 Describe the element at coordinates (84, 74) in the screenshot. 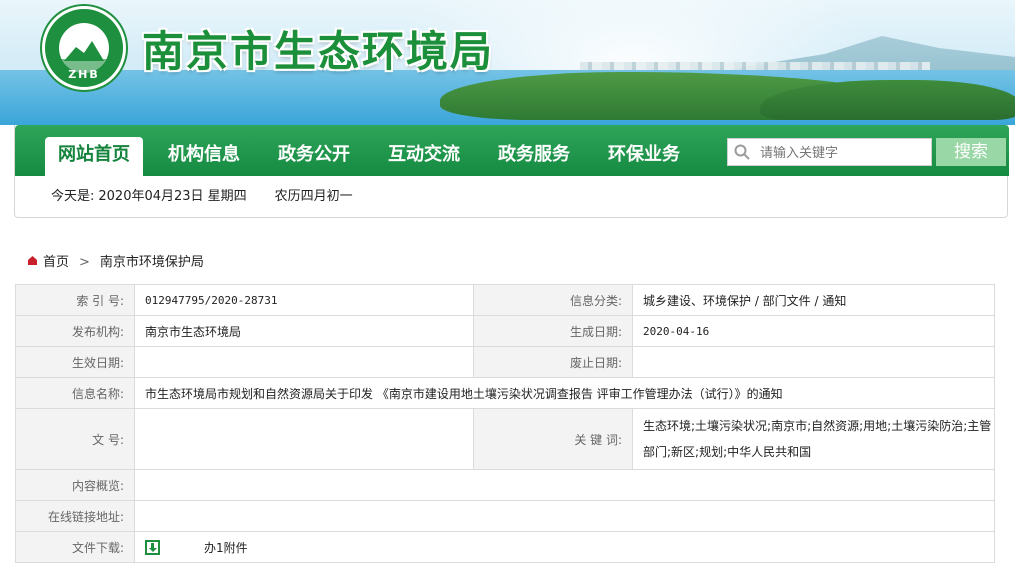

I see `logo-text: ZHB` at that location.